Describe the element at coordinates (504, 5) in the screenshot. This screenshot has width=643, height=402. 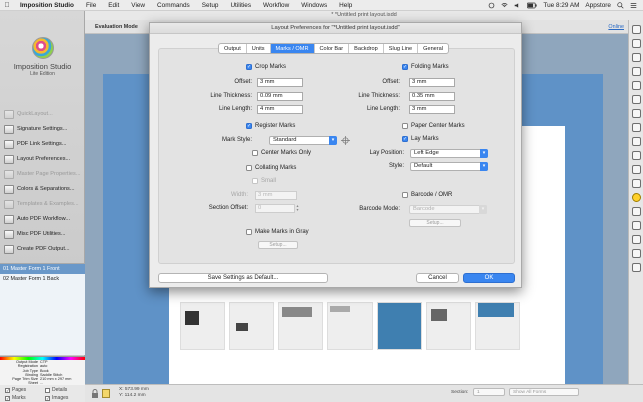
I see `wifi-icon` at that location.